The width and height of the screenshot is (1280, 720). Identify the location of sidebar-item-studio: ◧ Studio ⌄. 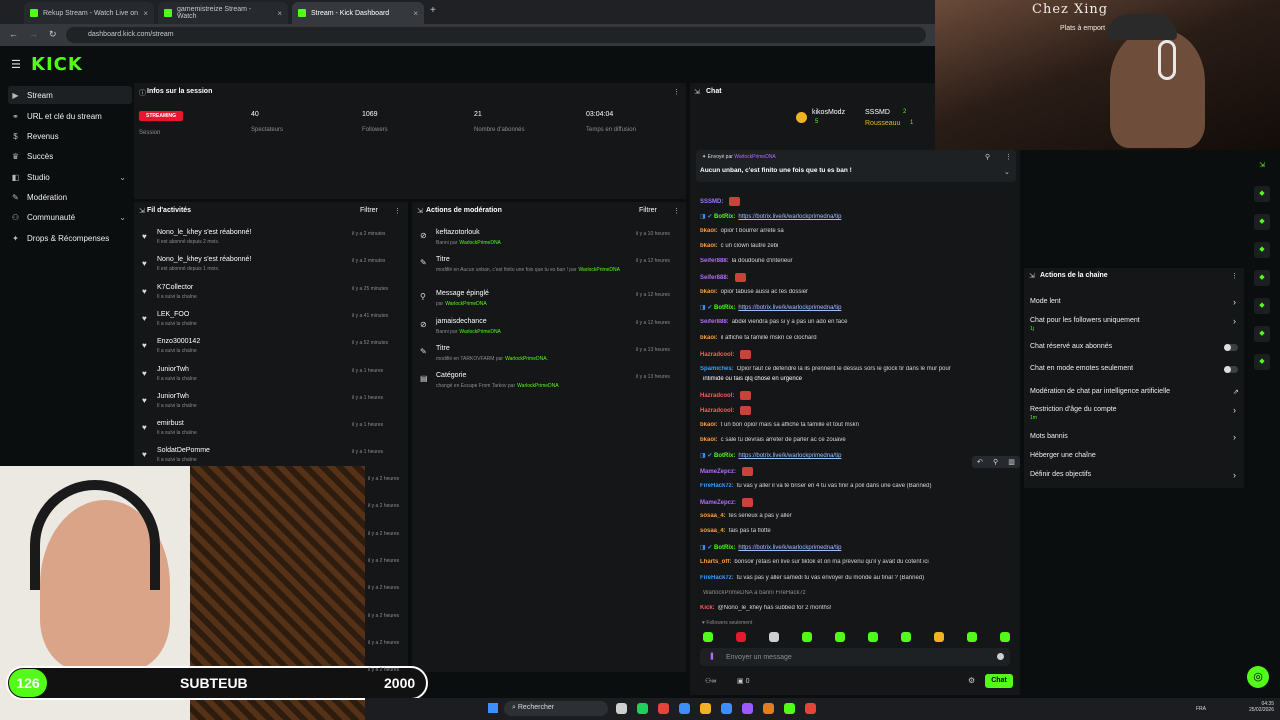
(70, 177).